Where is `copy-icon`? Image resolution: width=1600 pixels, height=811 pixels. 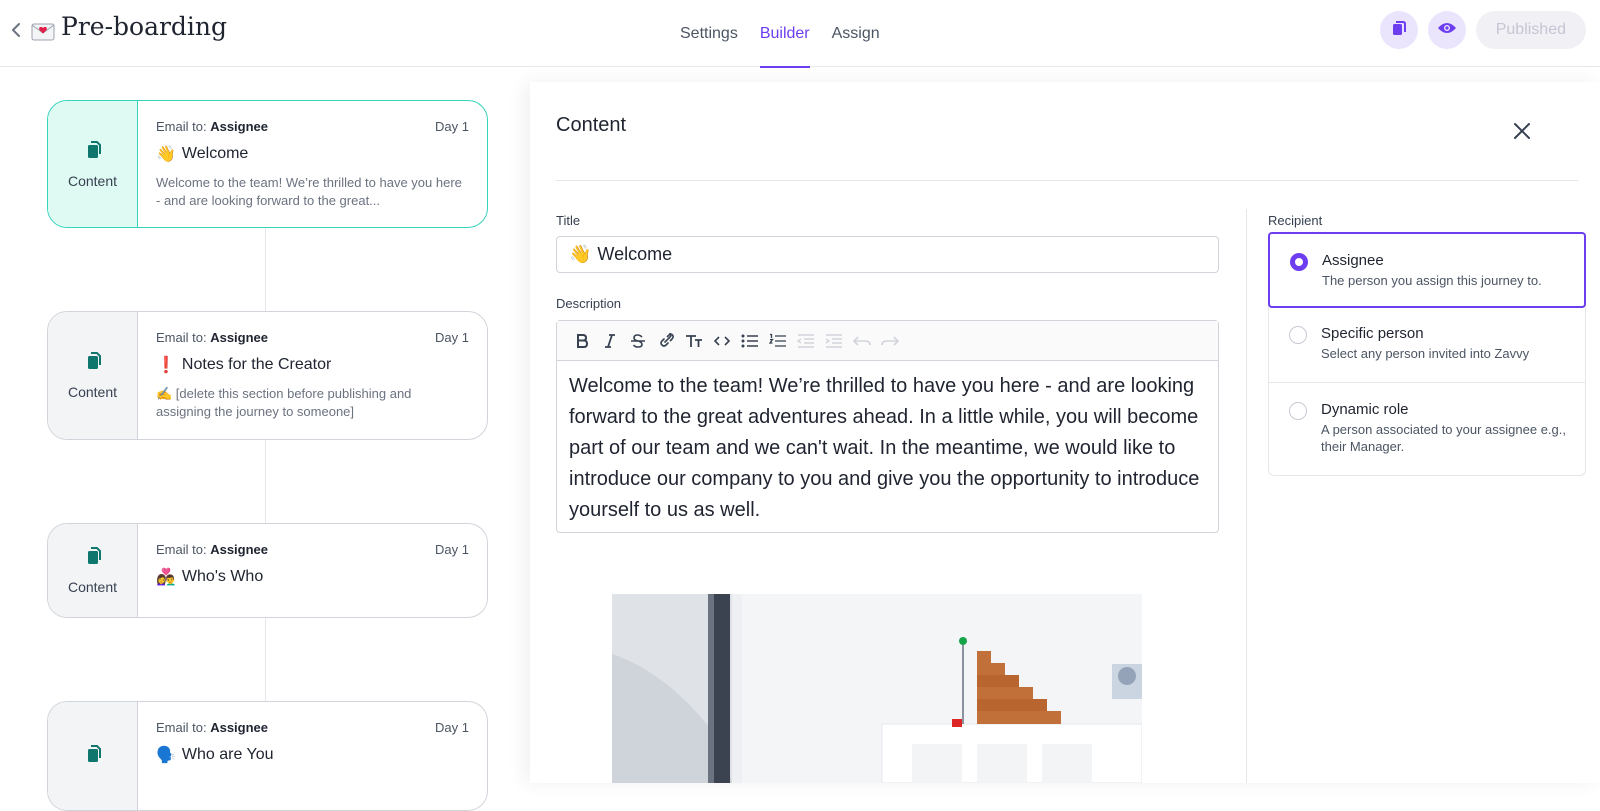
copy-icon is located at coordinates (1399, 30).